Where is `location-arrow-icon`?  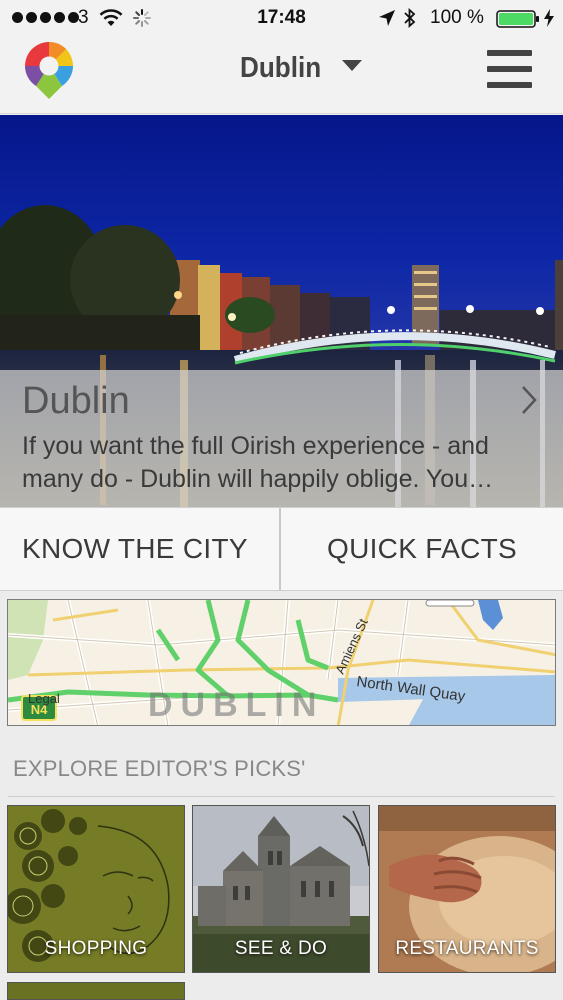 location-arrow-icon is located at coordinates (387, 21).